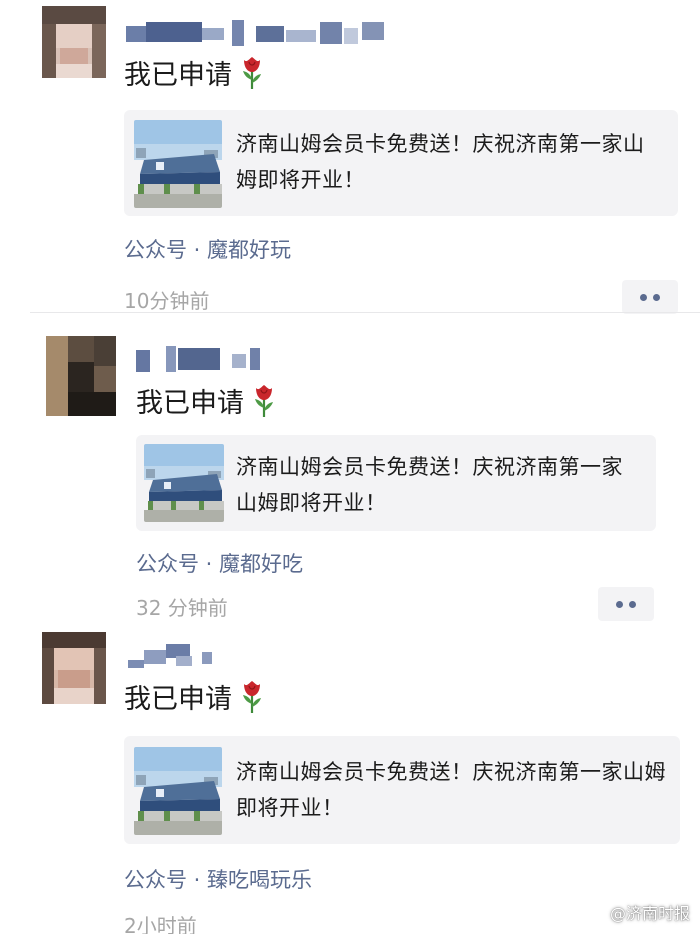 The width and height of the screenshot is (700, 934). What do you see at coordinates (219, 563) in the screenshot?
I see `source-link: 公众号 · 魔都好吃` at bounding box center [219, 563].